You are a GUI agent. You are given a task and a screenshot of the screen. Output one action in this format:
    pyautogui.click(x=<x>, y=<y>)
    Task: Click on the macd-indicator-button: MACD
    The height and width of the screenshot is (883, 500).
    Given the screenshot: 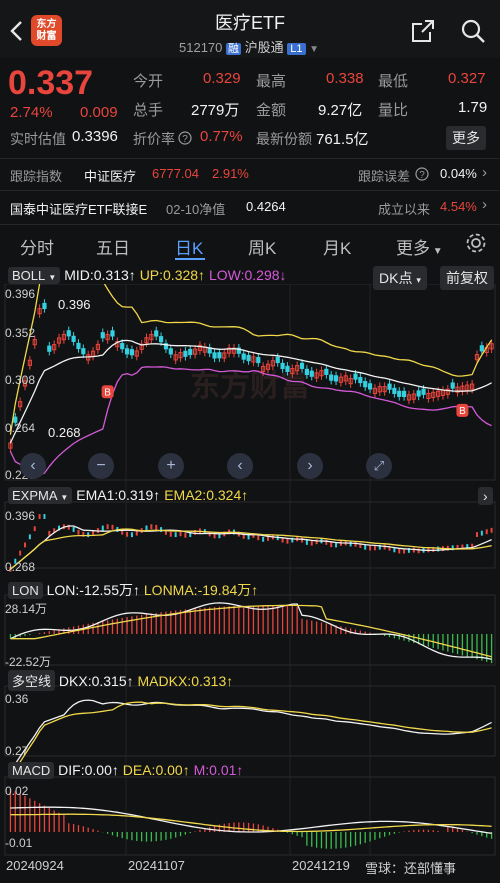 What is the action you would take?
    pyautogui.click(x=31, y=770)
    